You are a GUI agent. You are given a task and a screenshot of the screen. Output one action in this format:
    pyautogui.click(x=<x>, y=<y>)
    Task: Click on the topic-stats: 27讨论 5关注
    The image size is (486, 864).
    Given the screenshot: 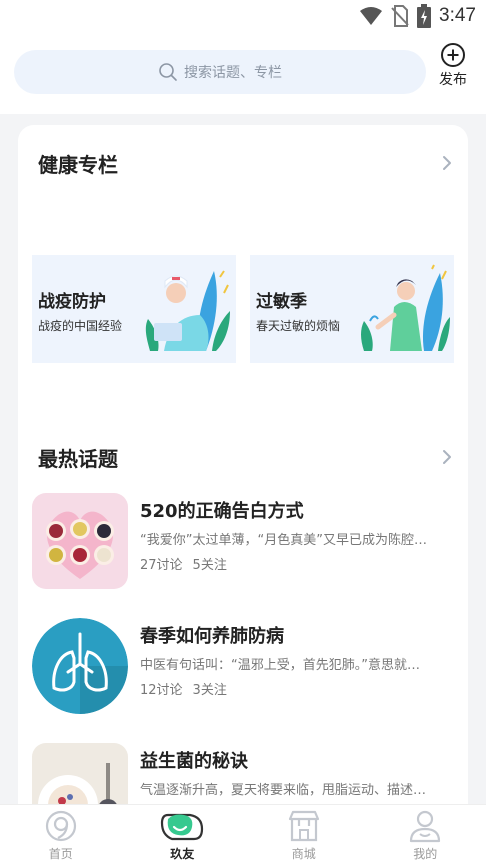 What is the action you would take?
    pyautogui.click(x=183, y=563)
    